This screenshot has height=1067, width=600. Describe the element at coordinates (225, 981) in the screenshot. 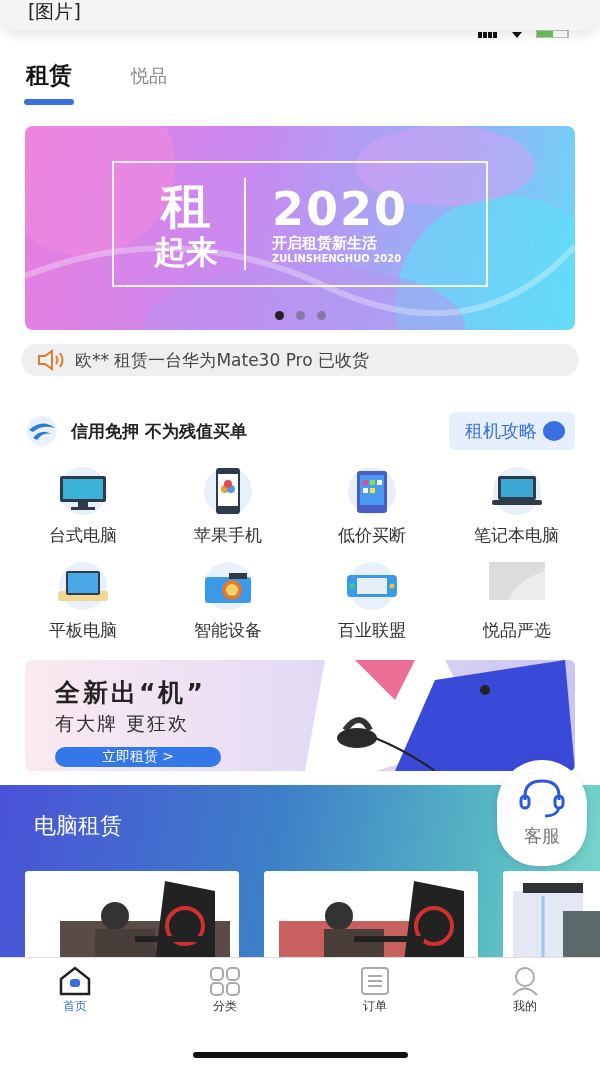

I see `grid-icon` at that location.